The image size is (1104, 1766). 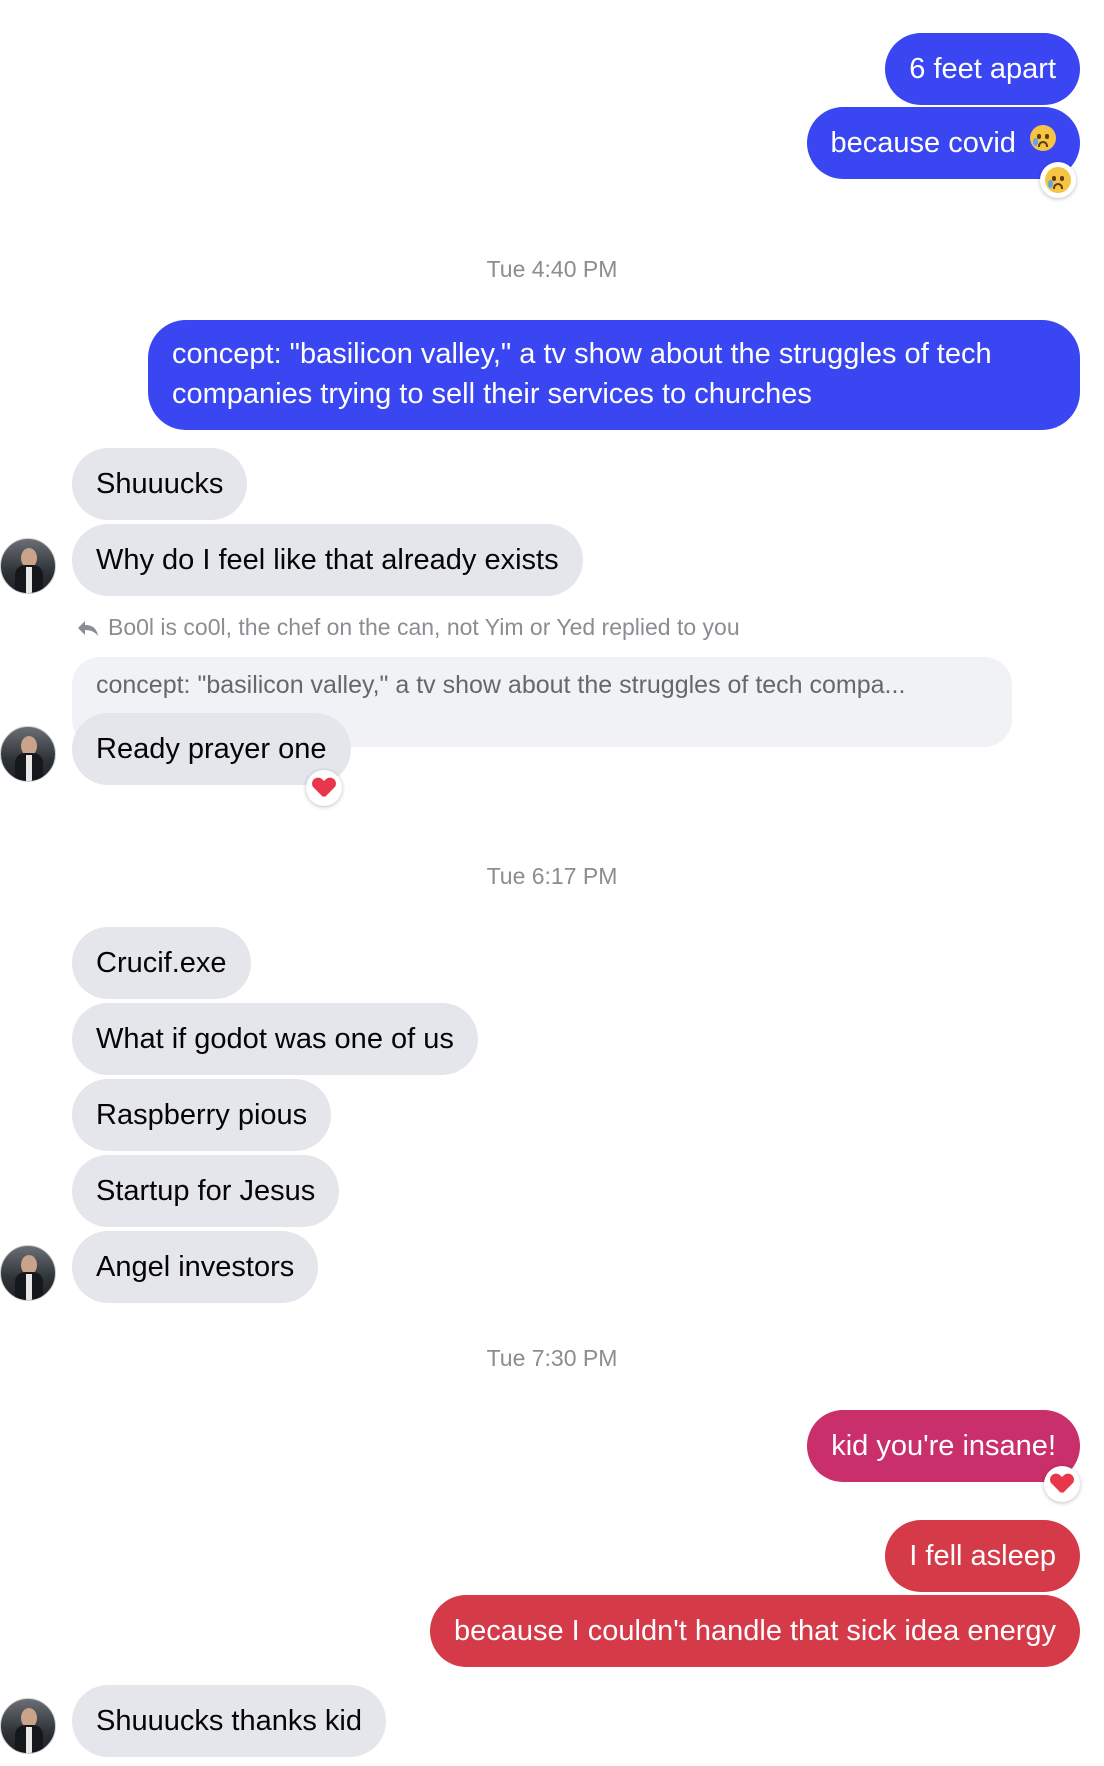 I want to click on message-text: because covid, so click(x=923, y=143).